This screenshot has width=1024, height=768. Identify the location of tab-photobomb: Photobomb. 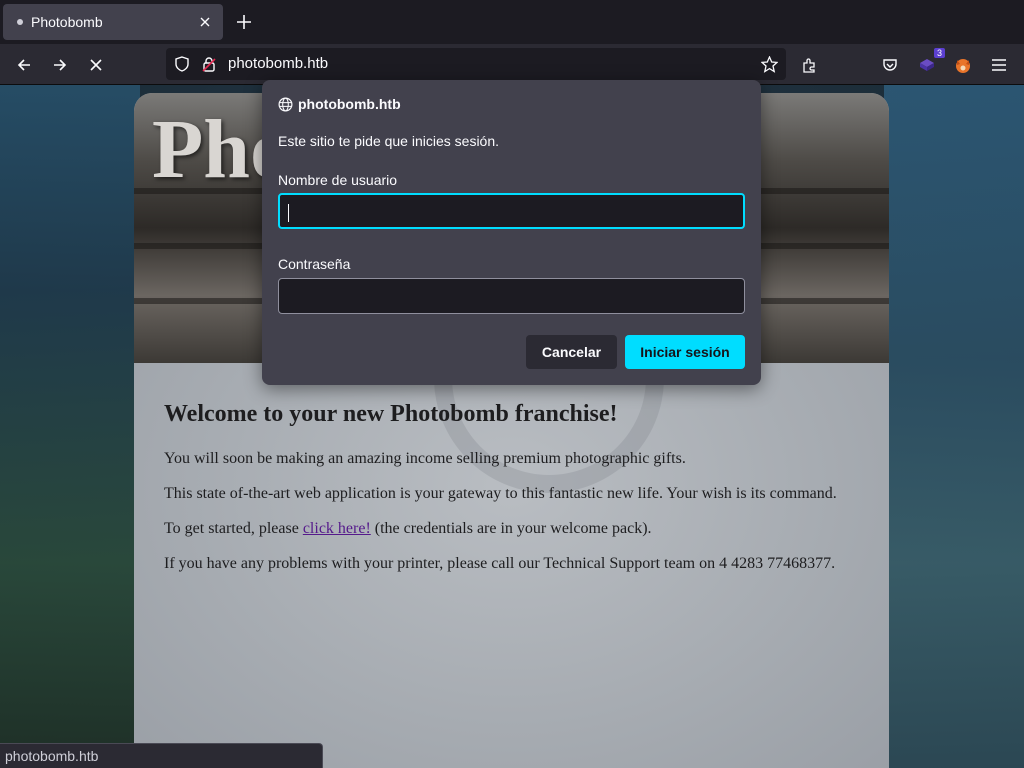
(113, 22).